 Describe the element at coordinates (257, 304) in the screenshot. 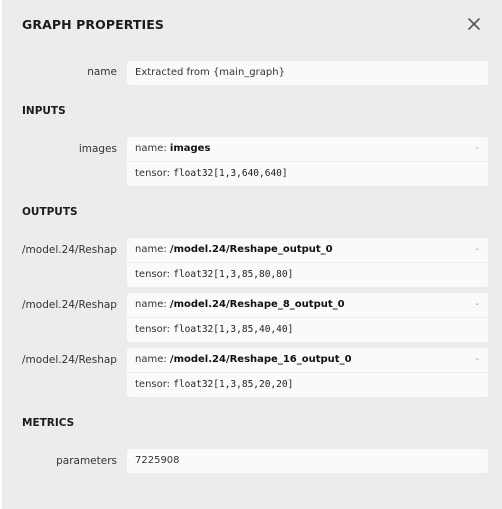

I see `output-name-2: /model.24/Reshape_8_output_0` at that location.